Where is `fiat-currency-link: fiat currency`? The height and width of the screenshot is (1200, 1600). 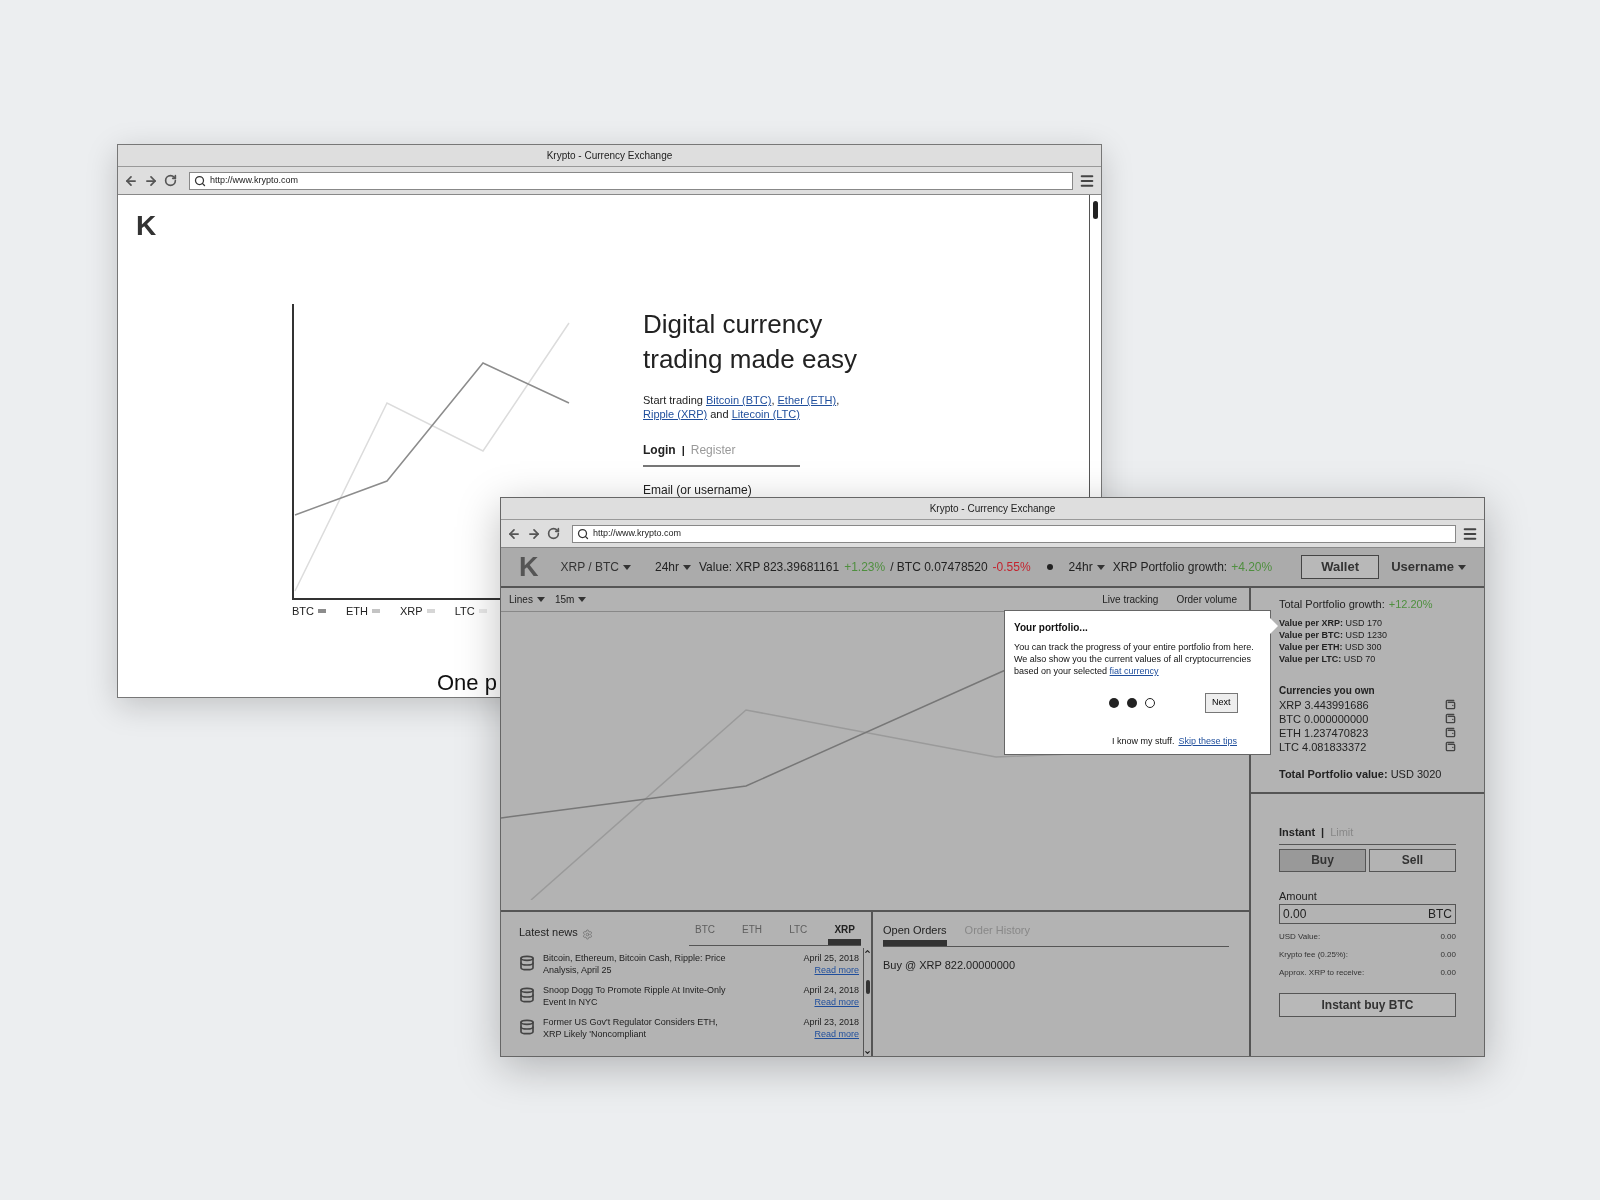 fiat-currency-link: fiat currency is located at coordinates (1134, 671).